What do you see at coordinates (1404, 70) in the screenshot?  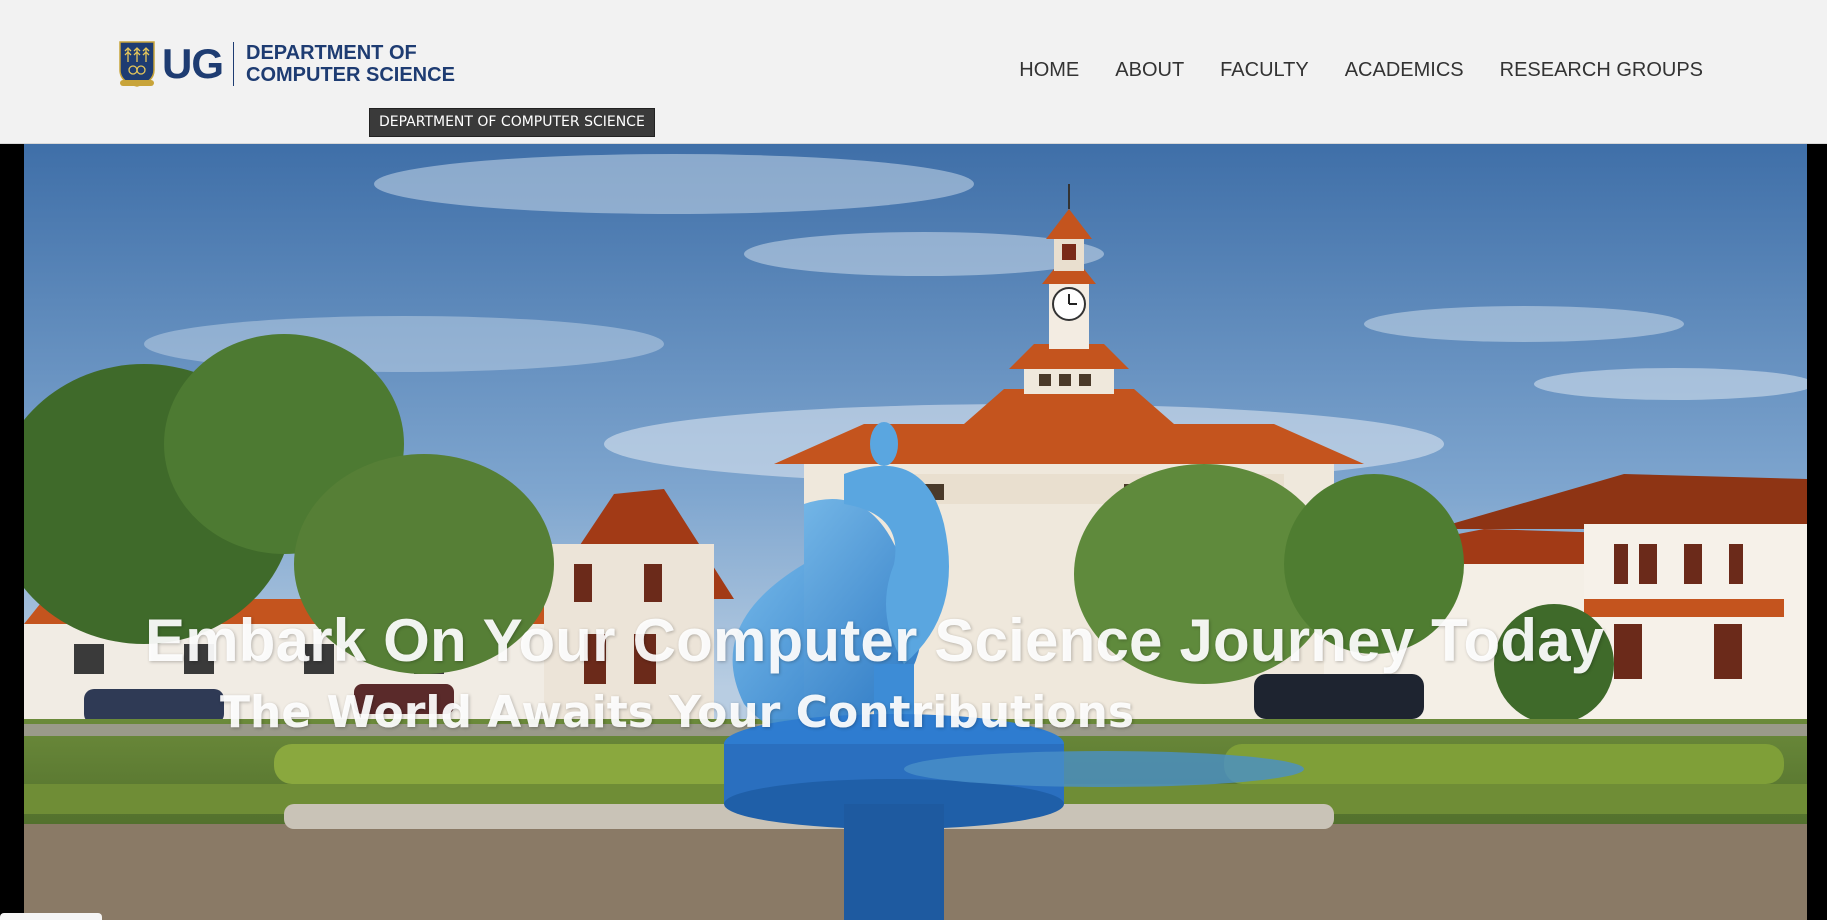 I see `nav-academics: ACADEMICS` at bounding box center [1404, 70].